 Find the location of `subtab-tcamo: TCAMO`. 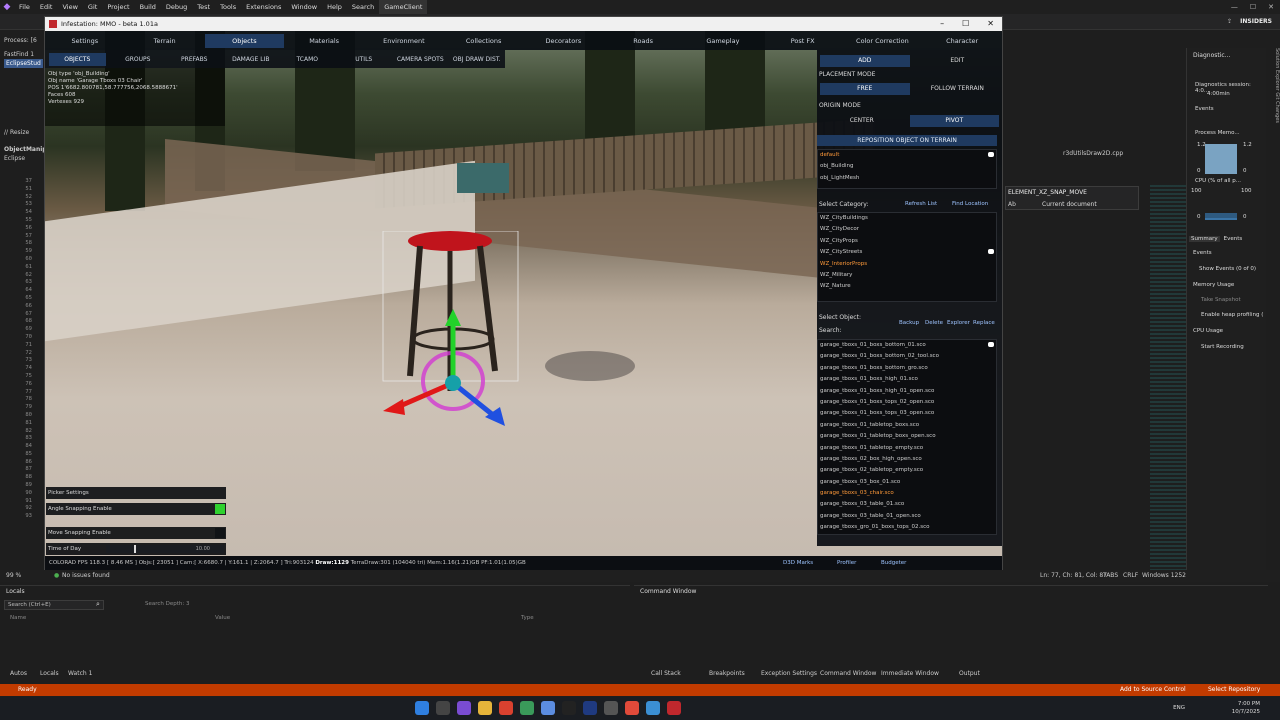

subtab-tcamo: TCAMO is located at coordinates (307, 59).